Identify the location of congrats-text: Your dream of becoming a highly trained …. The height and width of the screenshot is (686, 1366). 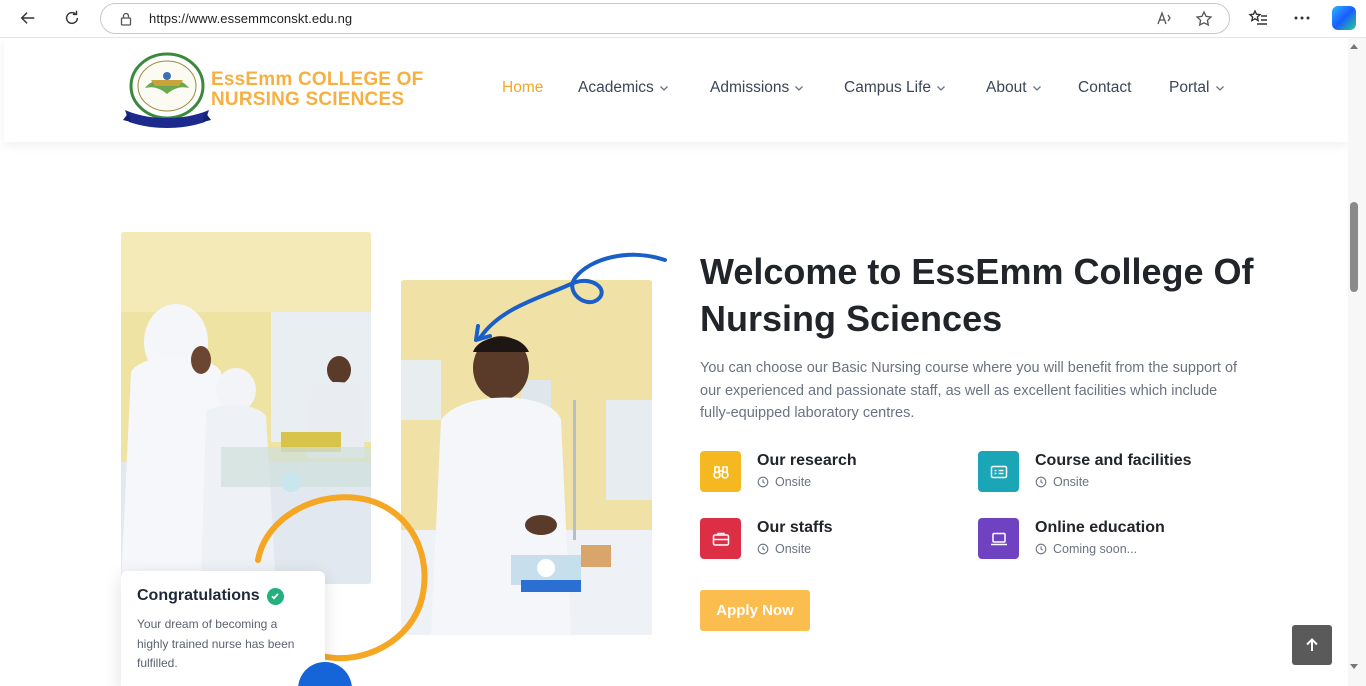
(216, 643).